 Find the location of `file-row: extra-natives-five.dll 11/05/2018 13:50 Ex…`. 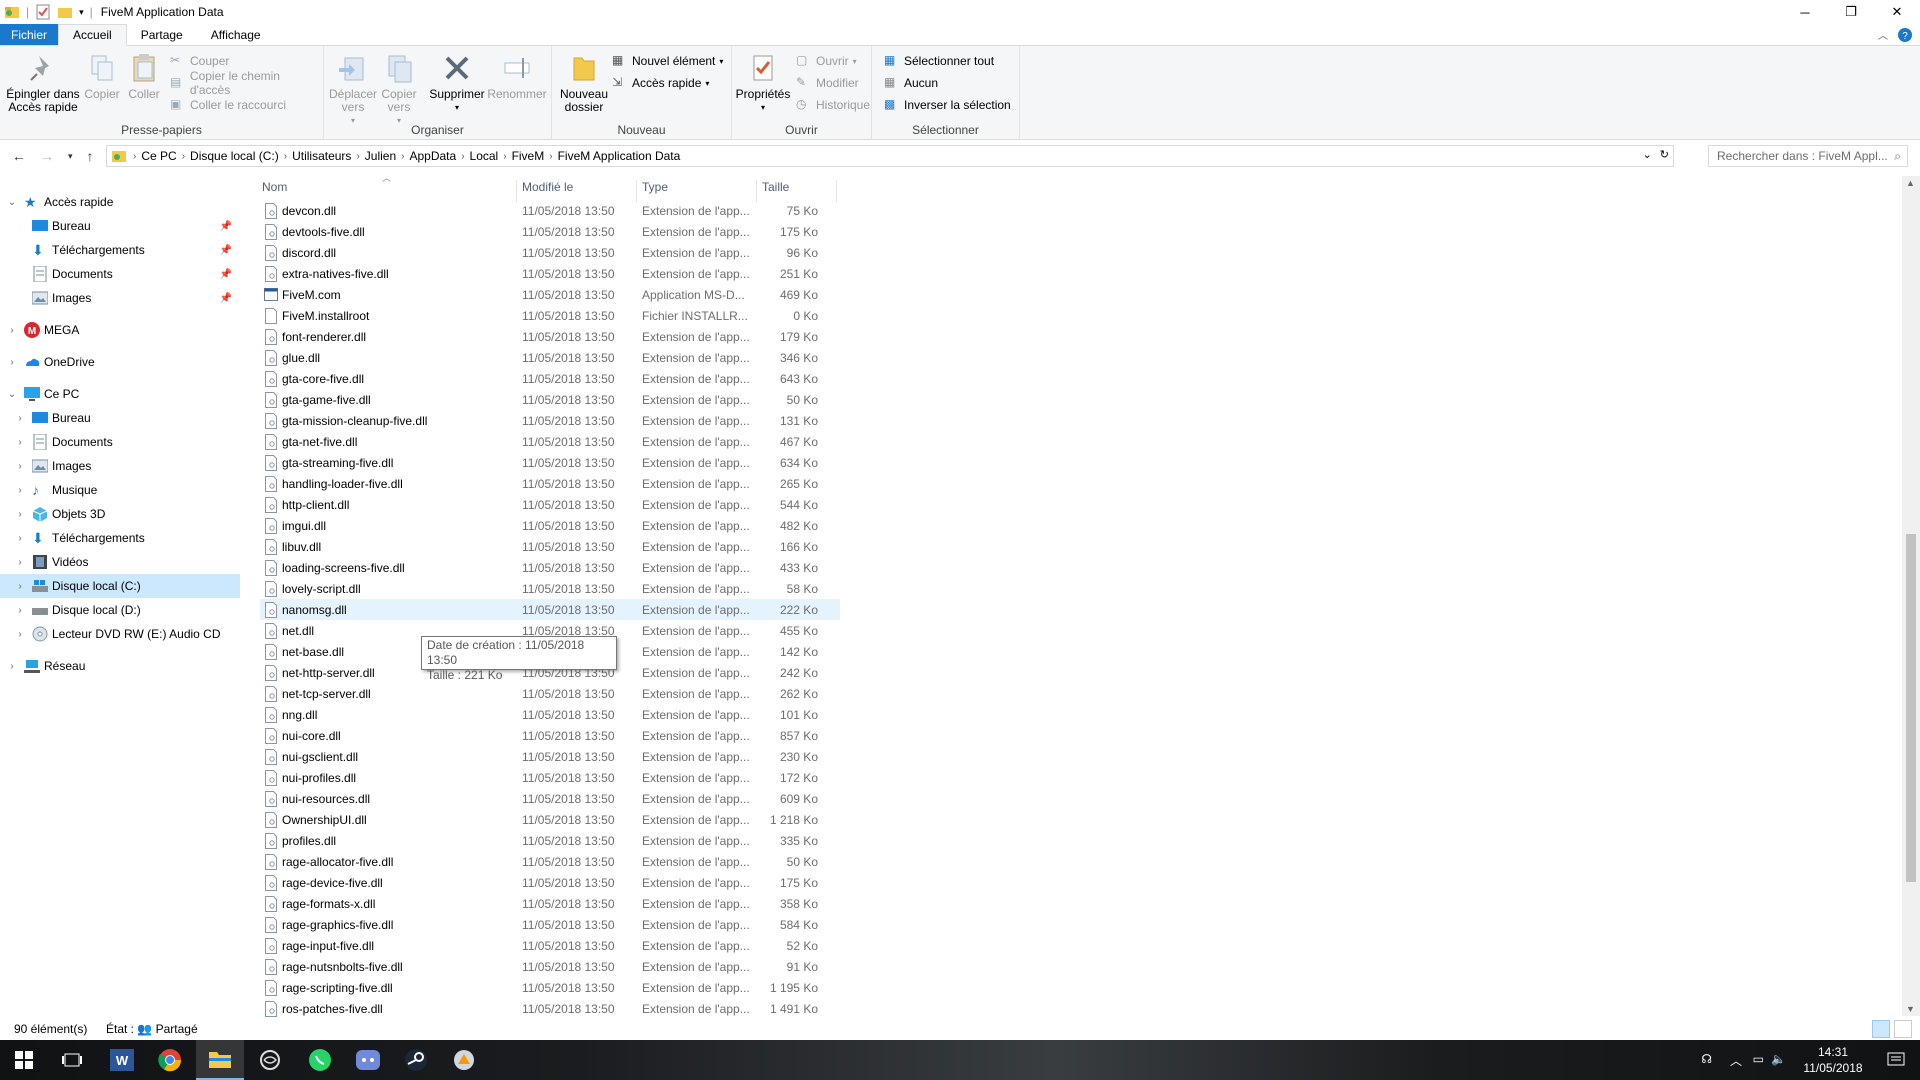

file-row: extra-natives-five.dll 11/05/2018 13:50 Ex… is located at coordinates (550, 273).